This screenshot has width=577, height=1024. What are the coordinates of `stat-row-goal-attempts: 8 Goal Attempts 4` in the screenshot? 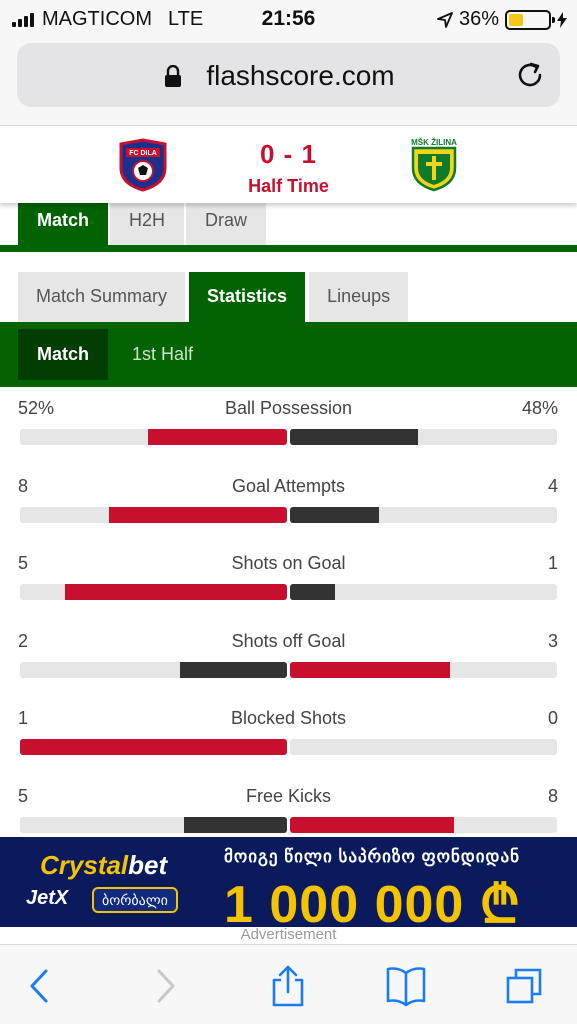 It's located at (288, 504).